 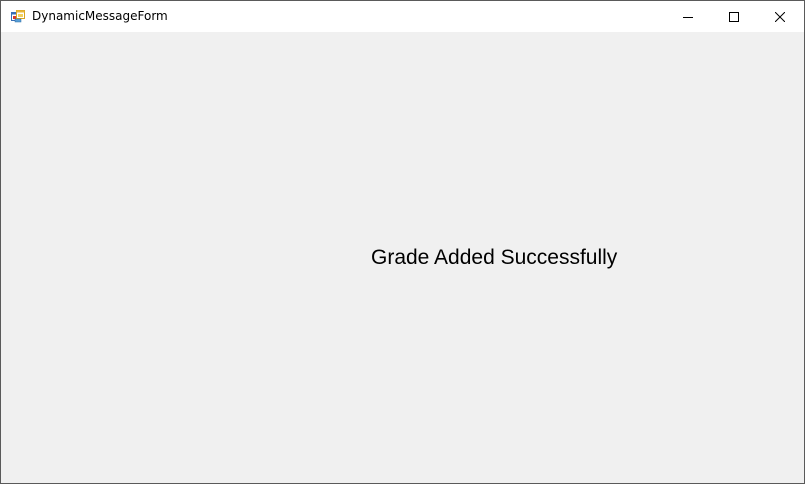 I want to click on maximize-button, so click(x=734, y=16).